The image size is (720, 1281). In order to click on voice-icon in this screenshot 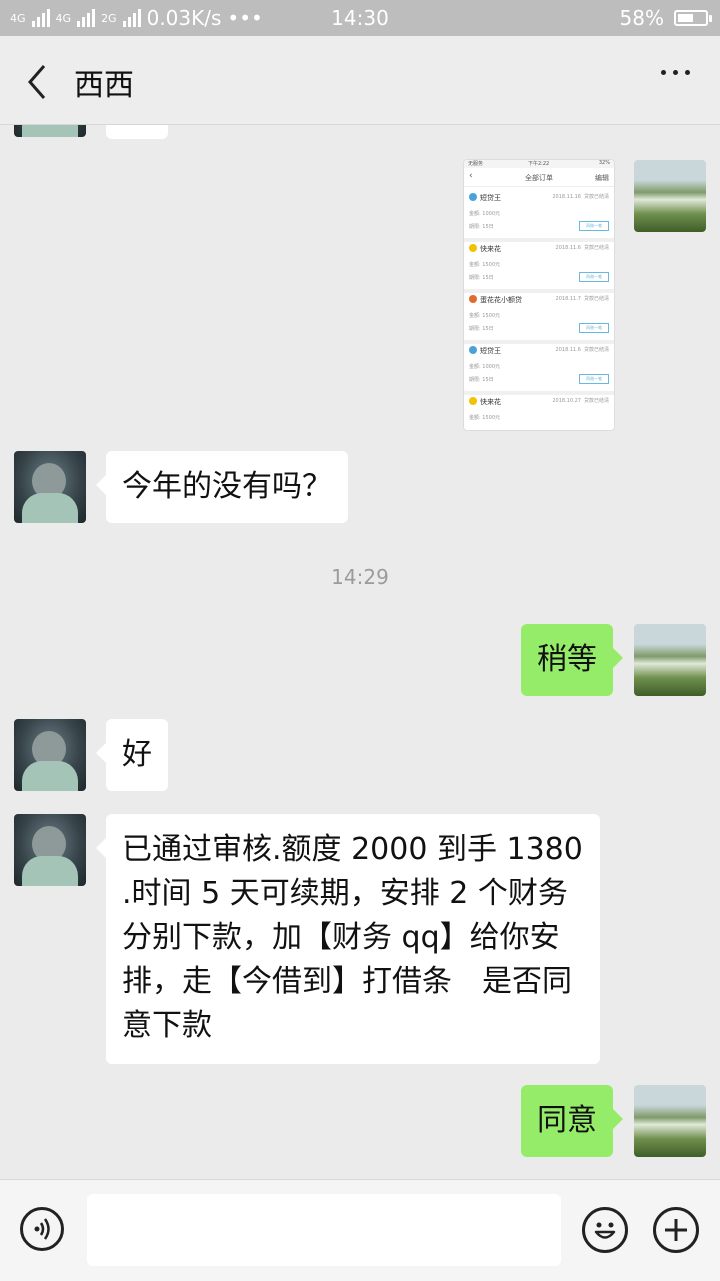, I will do `click(42, 1229)`.